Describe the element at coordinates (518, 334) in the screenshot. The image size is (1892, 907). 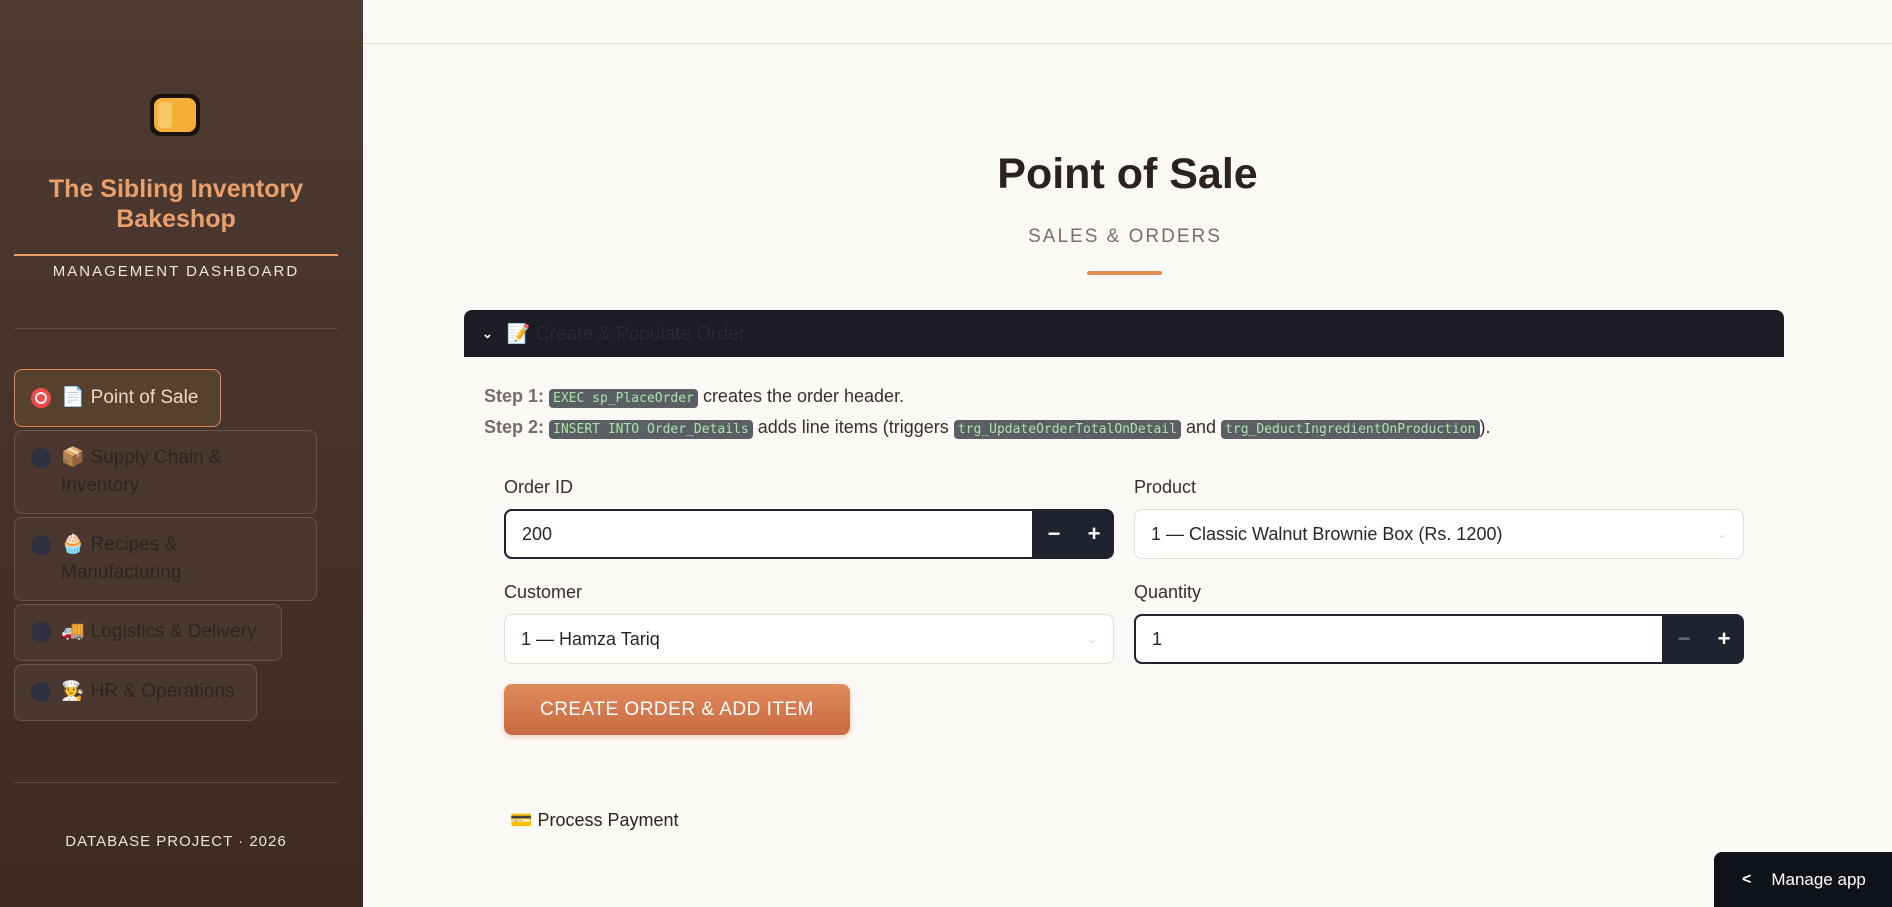
I see `memo-icon: 📝` at that location.